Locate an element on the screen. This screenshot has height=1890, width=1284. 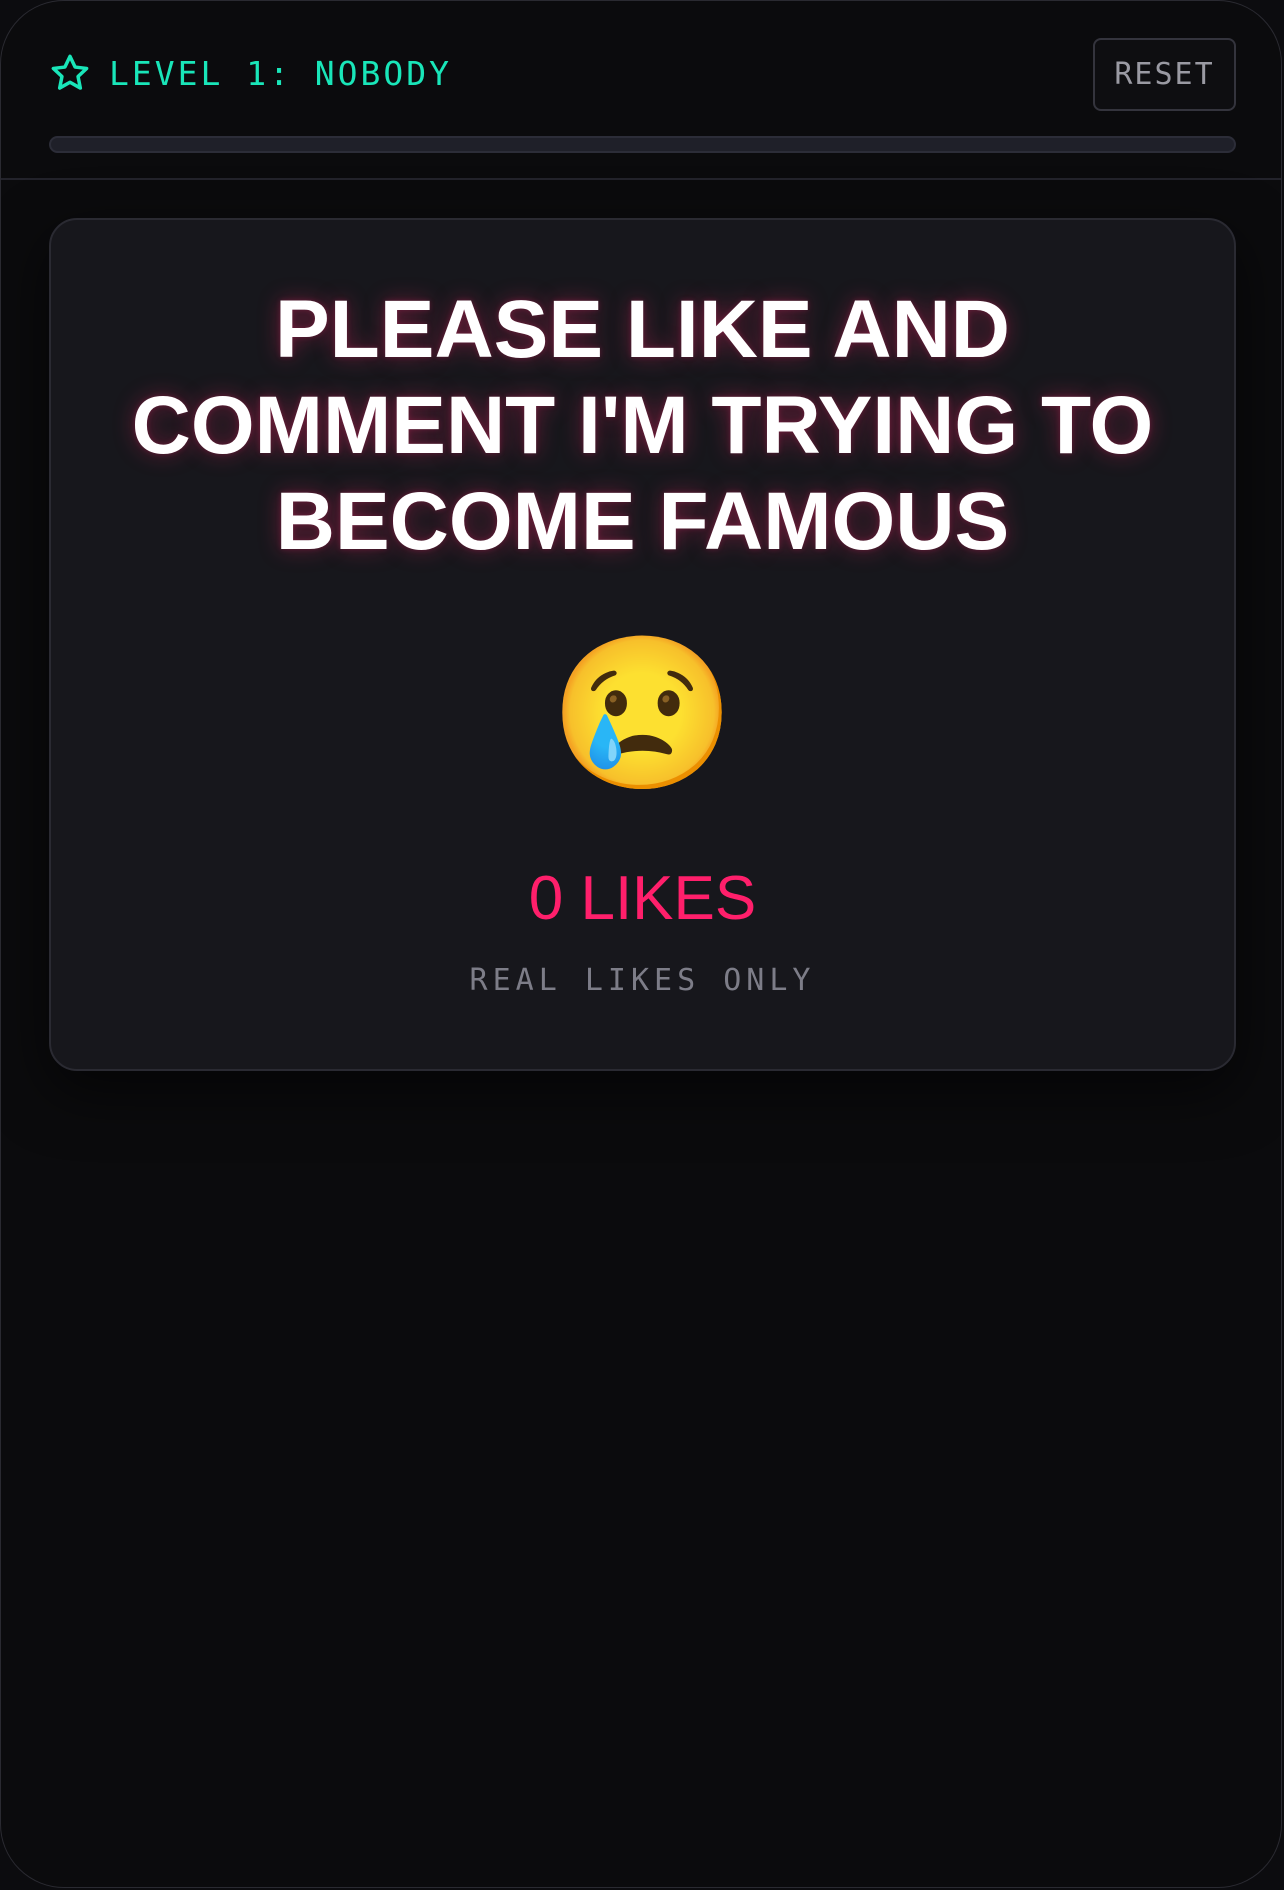
level-indicator: LEVEL 1: NOBODY is located at coordinates (250, 73).